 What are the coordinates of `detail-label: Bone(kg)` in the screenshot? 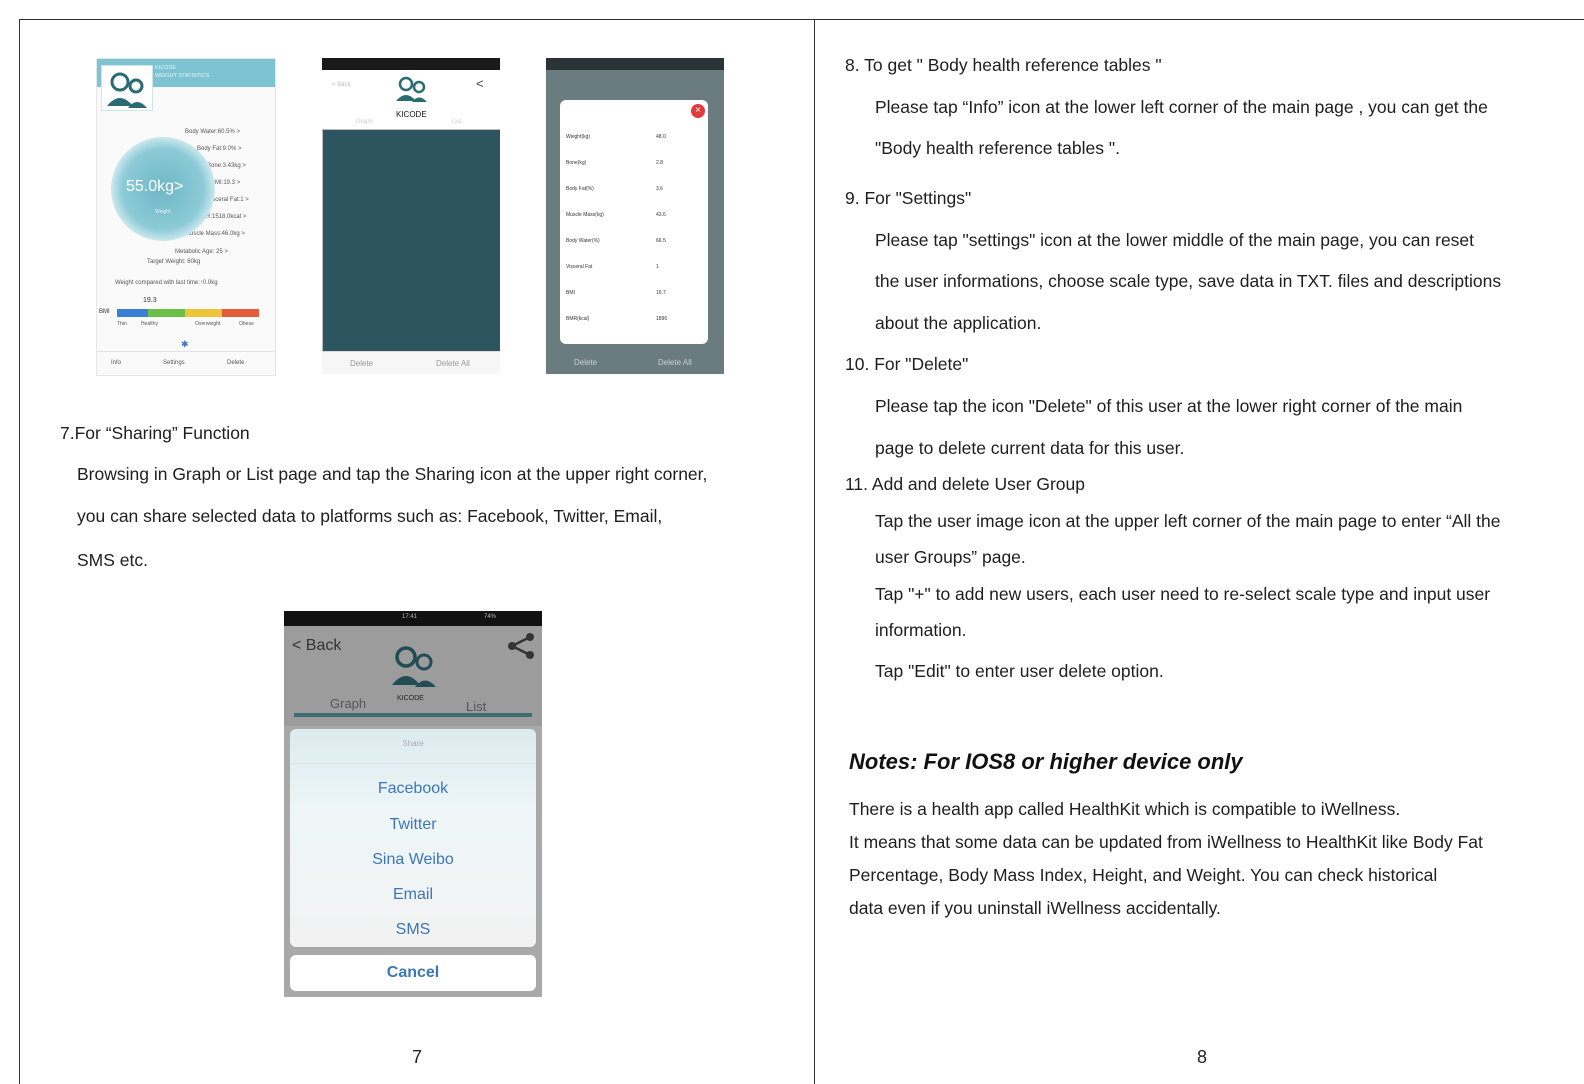 It's located at (576, 163).